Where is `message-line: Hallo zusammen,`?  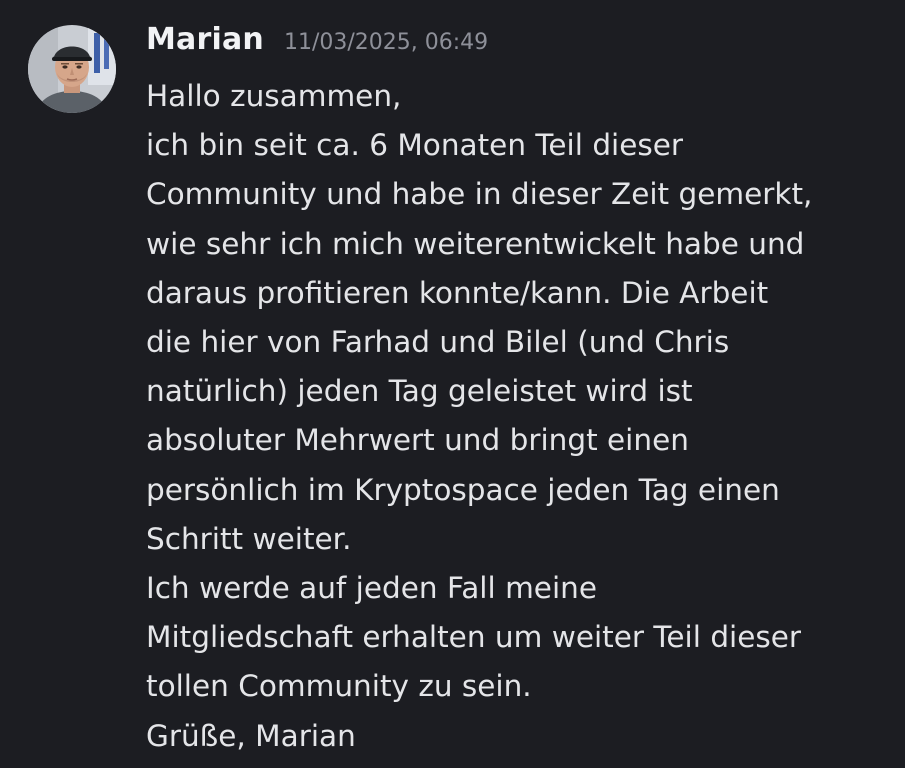 message-line: Hallo zusammen, is located at coordinates (274, 96).